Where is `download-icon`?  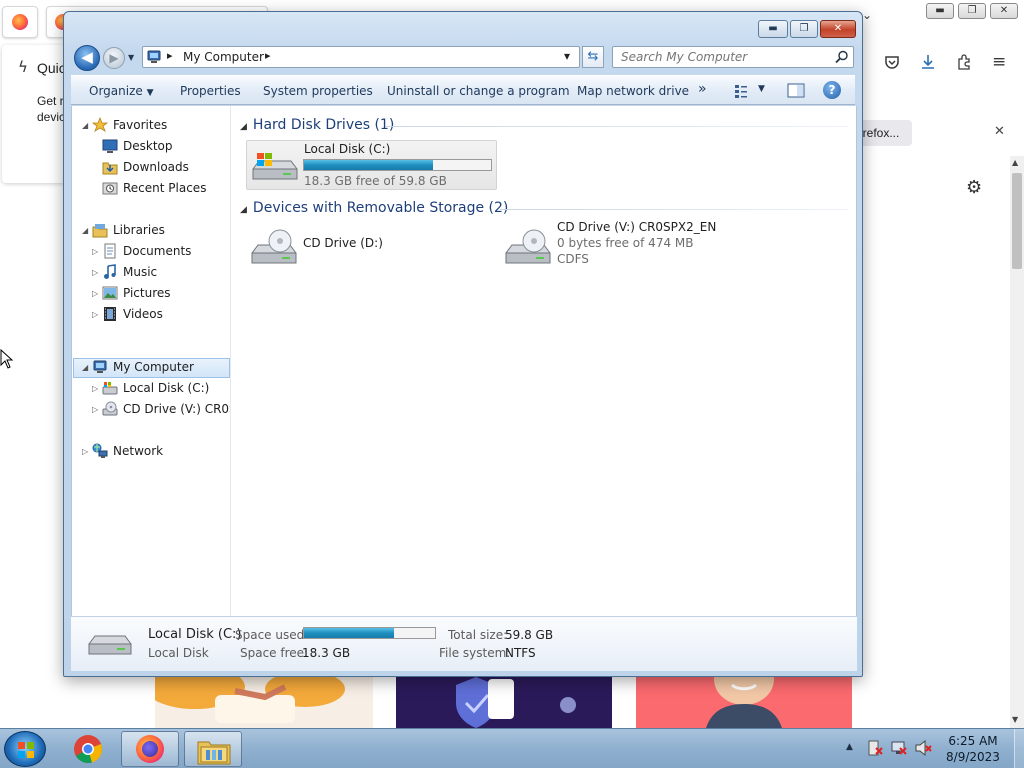
download-icon is located at coordinates (928, 62).